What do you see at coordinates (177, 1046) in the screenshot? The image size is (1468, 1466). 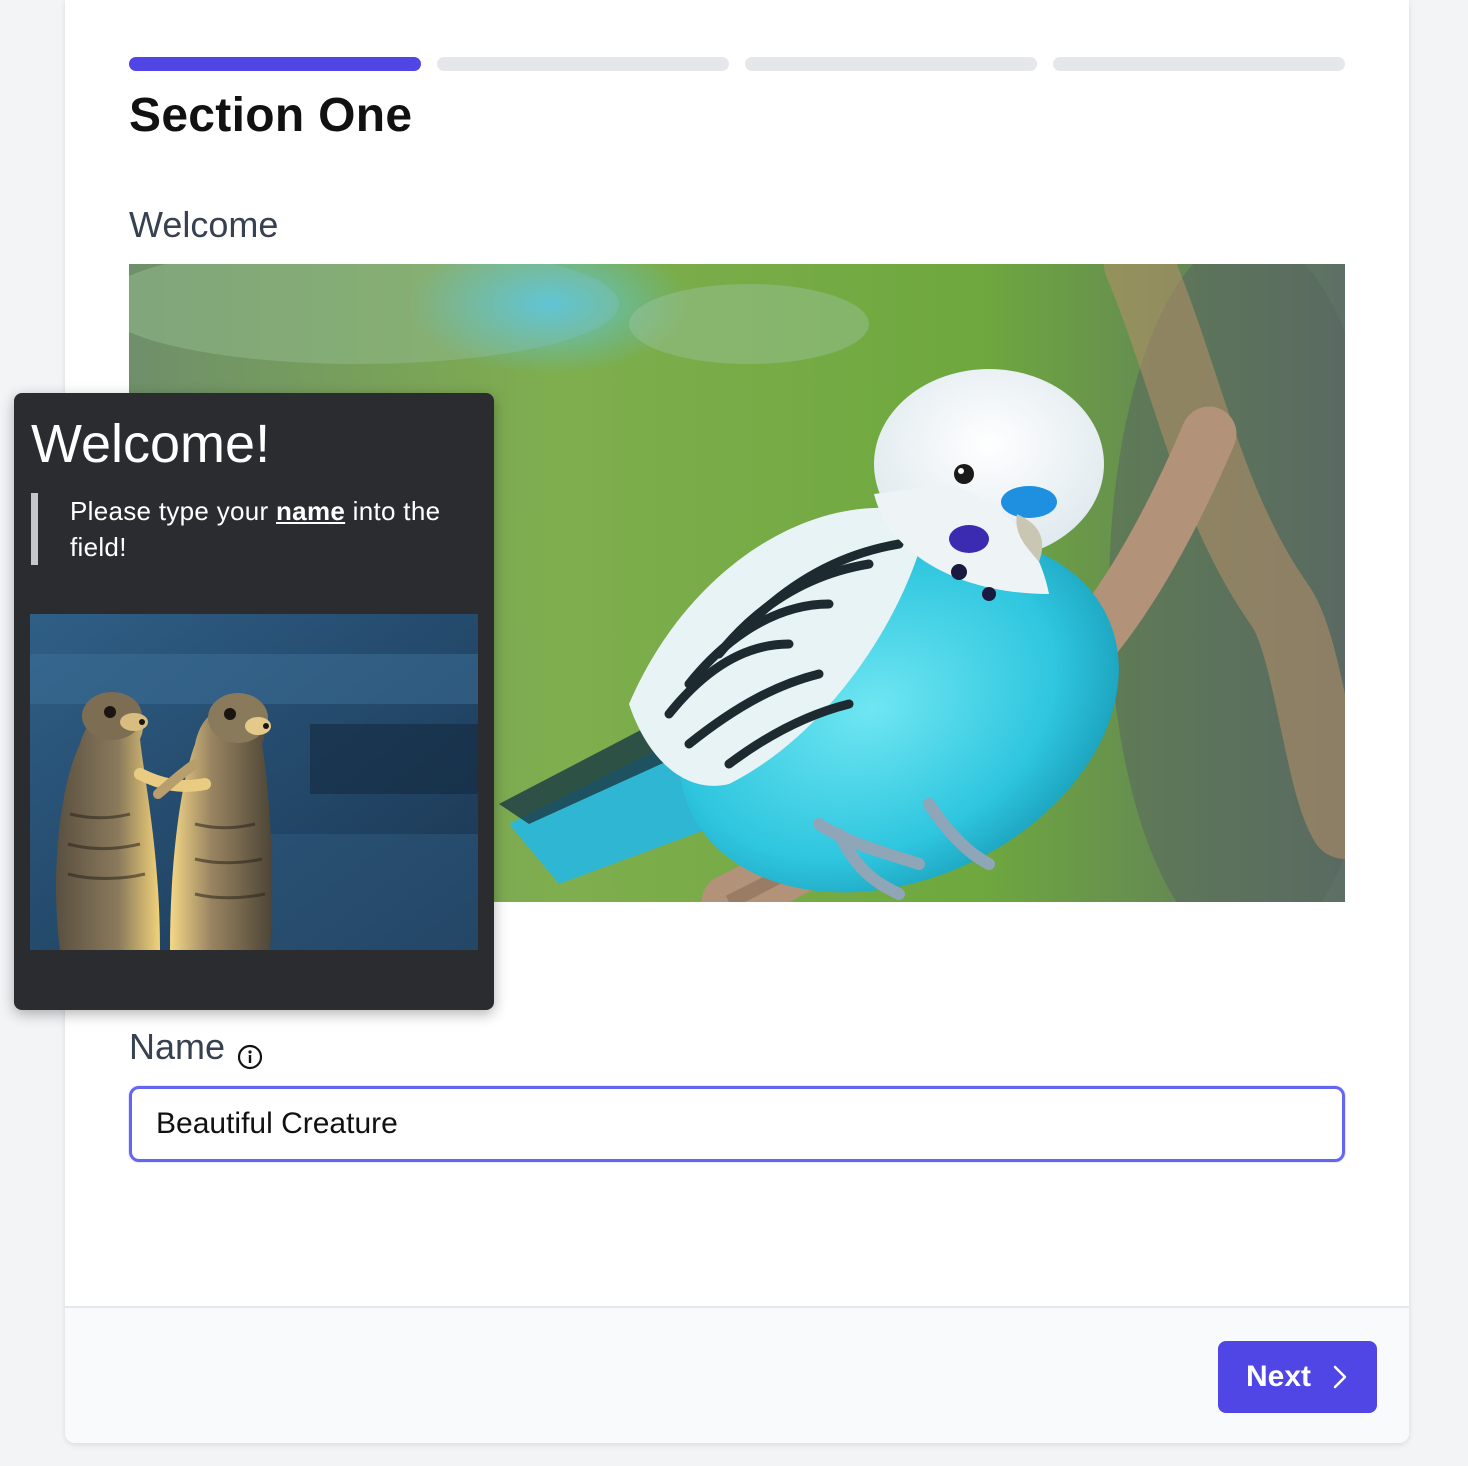 I see `name-label: Name` at bounding box center [177, 1046].